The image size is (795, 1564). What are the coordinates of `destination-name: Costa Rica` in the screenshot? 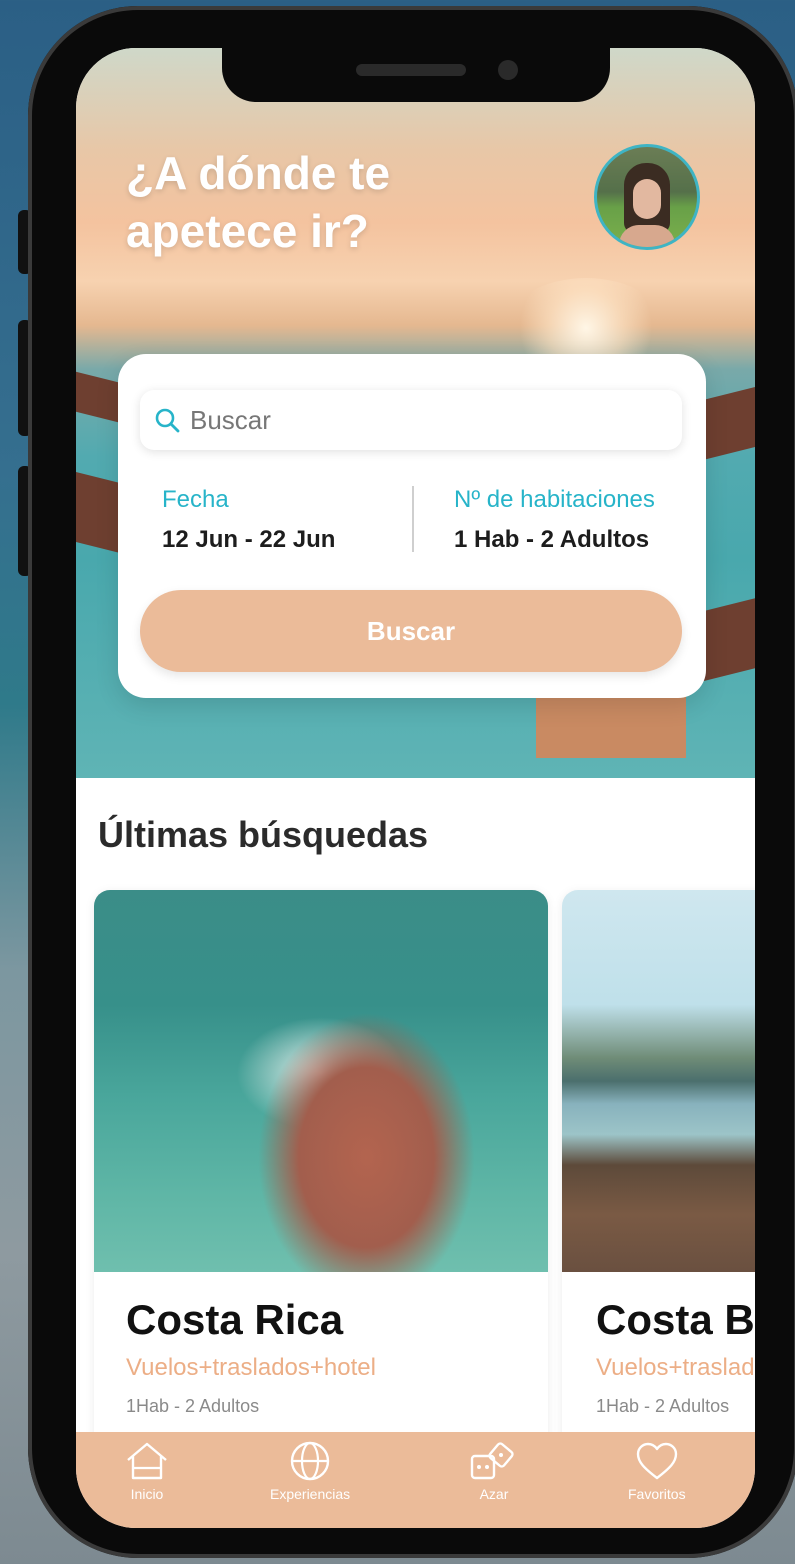 It's located at (235, 1319).